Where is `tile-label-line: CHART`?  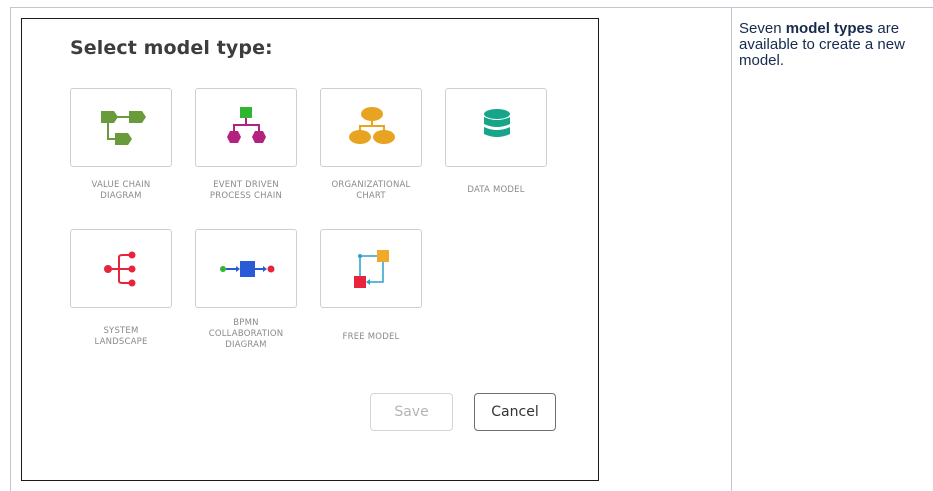 tile-label-line: CHART is located at coordinates (371, 196).